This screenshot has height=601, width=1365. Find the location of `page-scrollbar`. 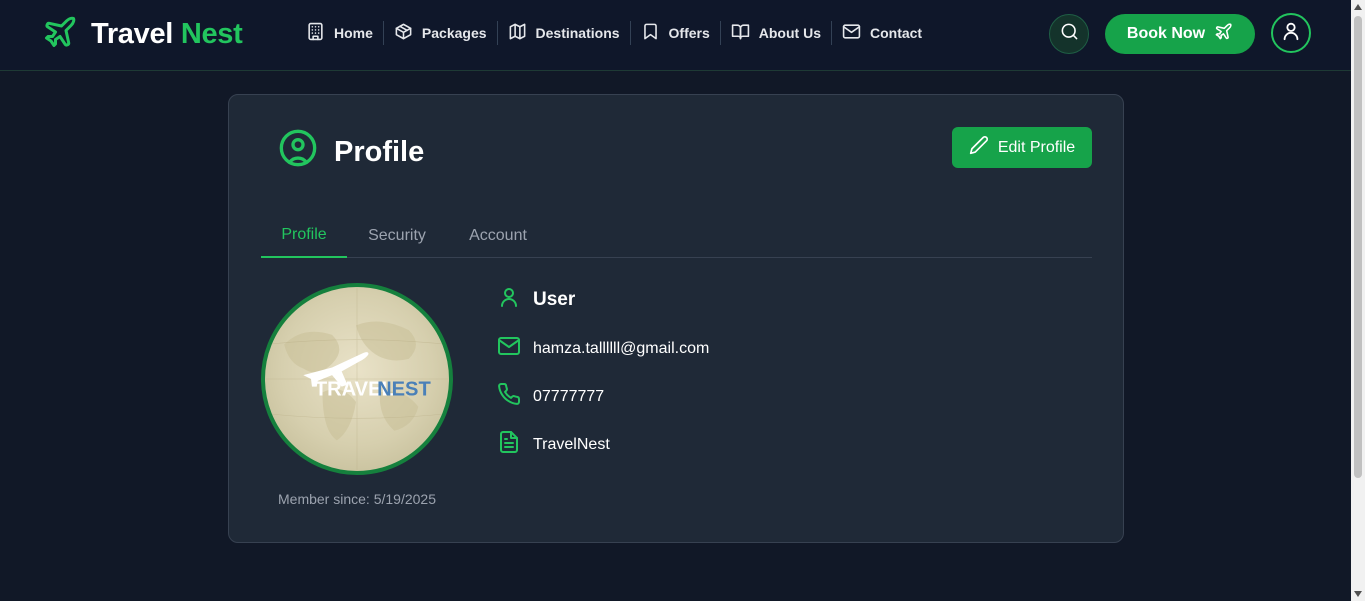

page-scrollbar is located at coordinates (1358, 300).